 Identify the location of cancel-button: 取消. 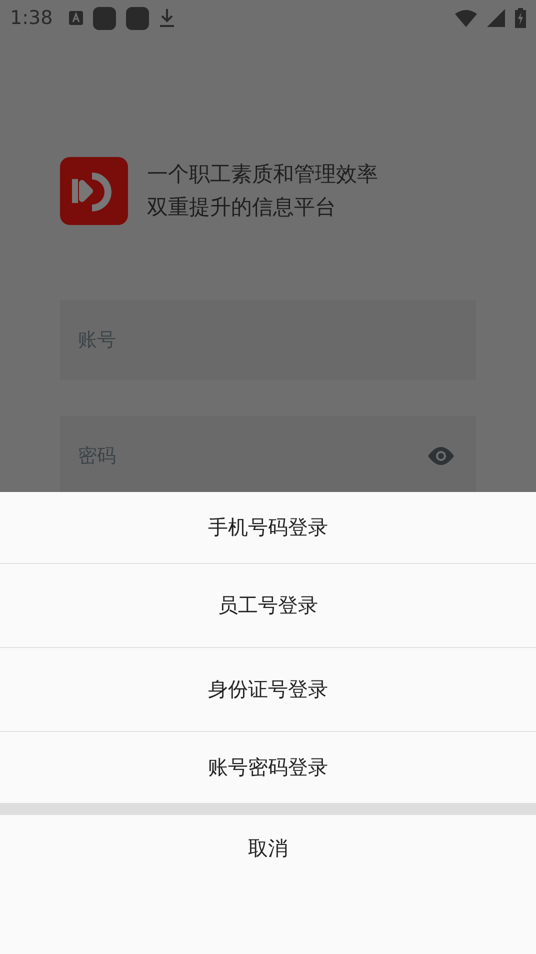
(268, 848).